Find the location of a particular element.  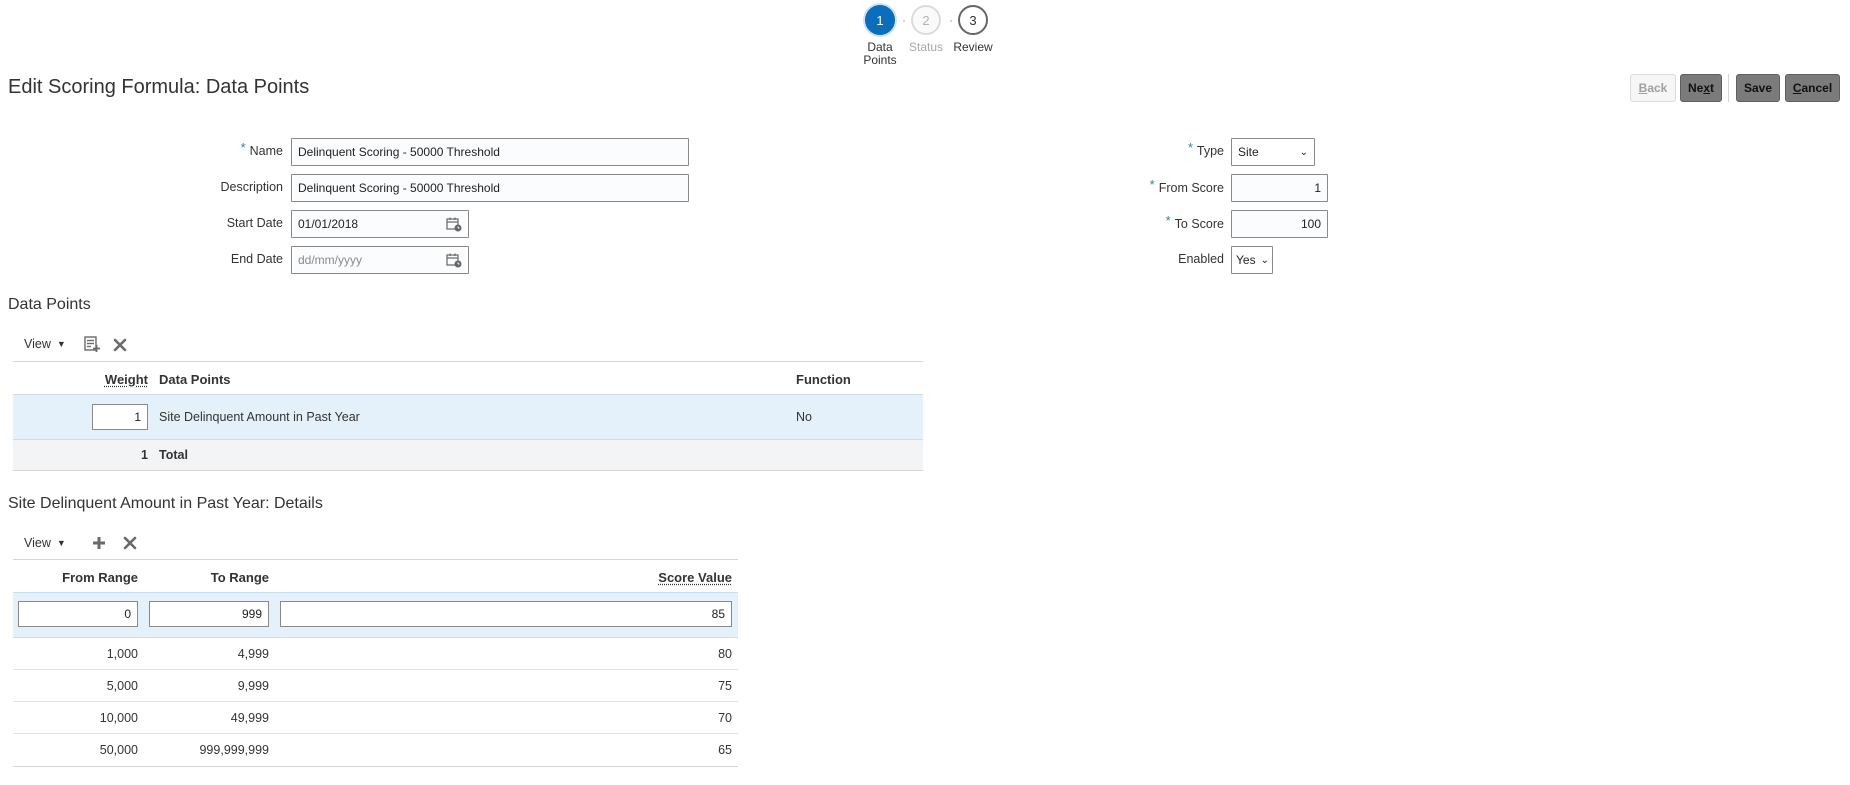

from-range-input: 0 is located at coordinates (78, 614).